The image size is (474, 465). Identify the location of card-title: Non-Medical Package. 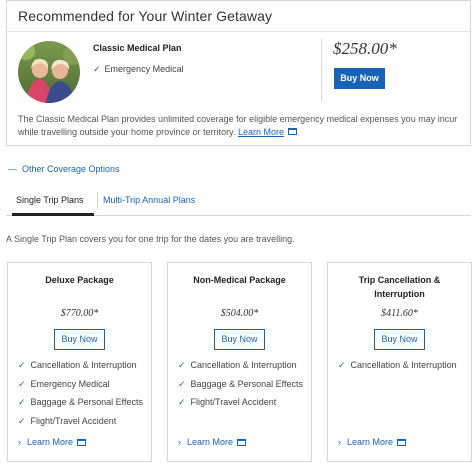
(239, 280).